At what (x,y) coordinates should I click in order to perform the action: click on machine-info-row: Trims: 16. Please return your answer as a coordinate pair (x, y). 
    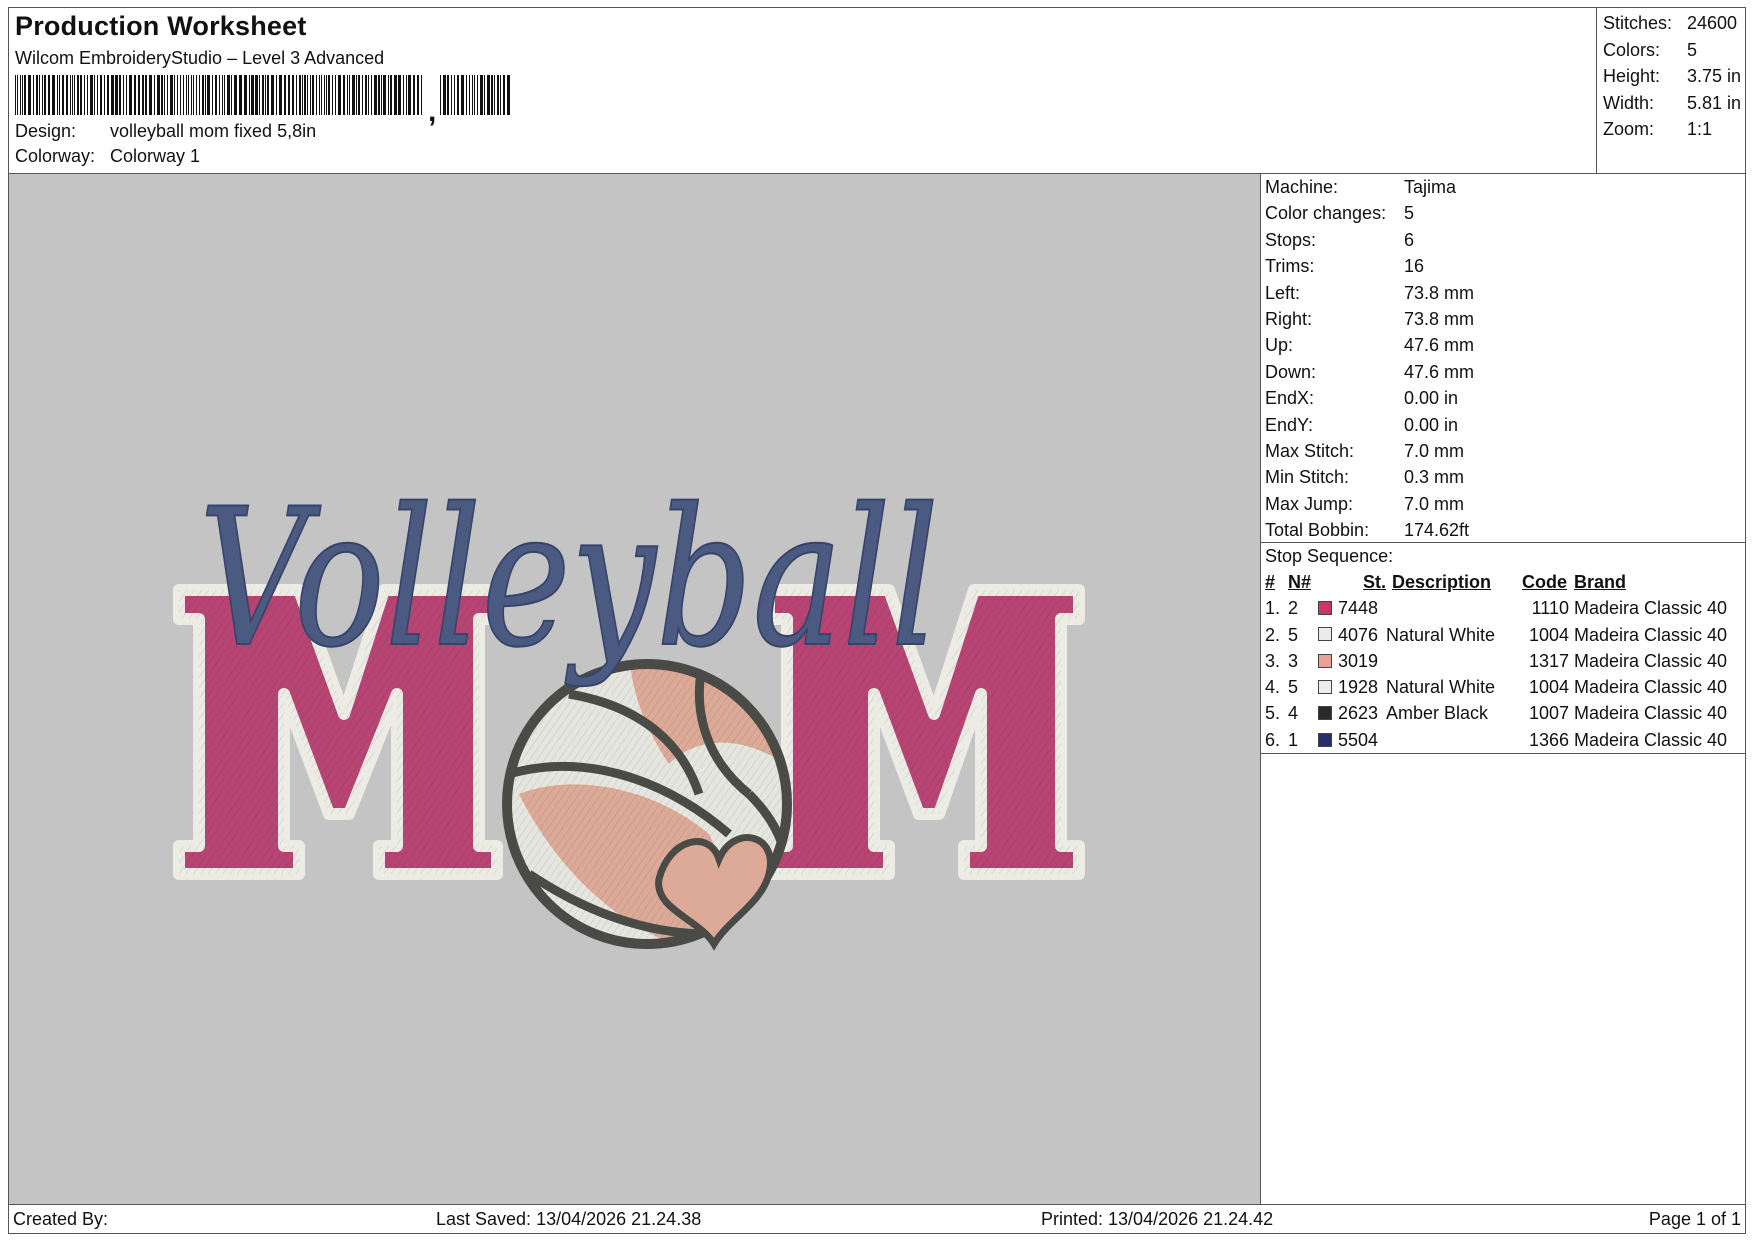
    Looking at the image, I should click on (1503, 266).